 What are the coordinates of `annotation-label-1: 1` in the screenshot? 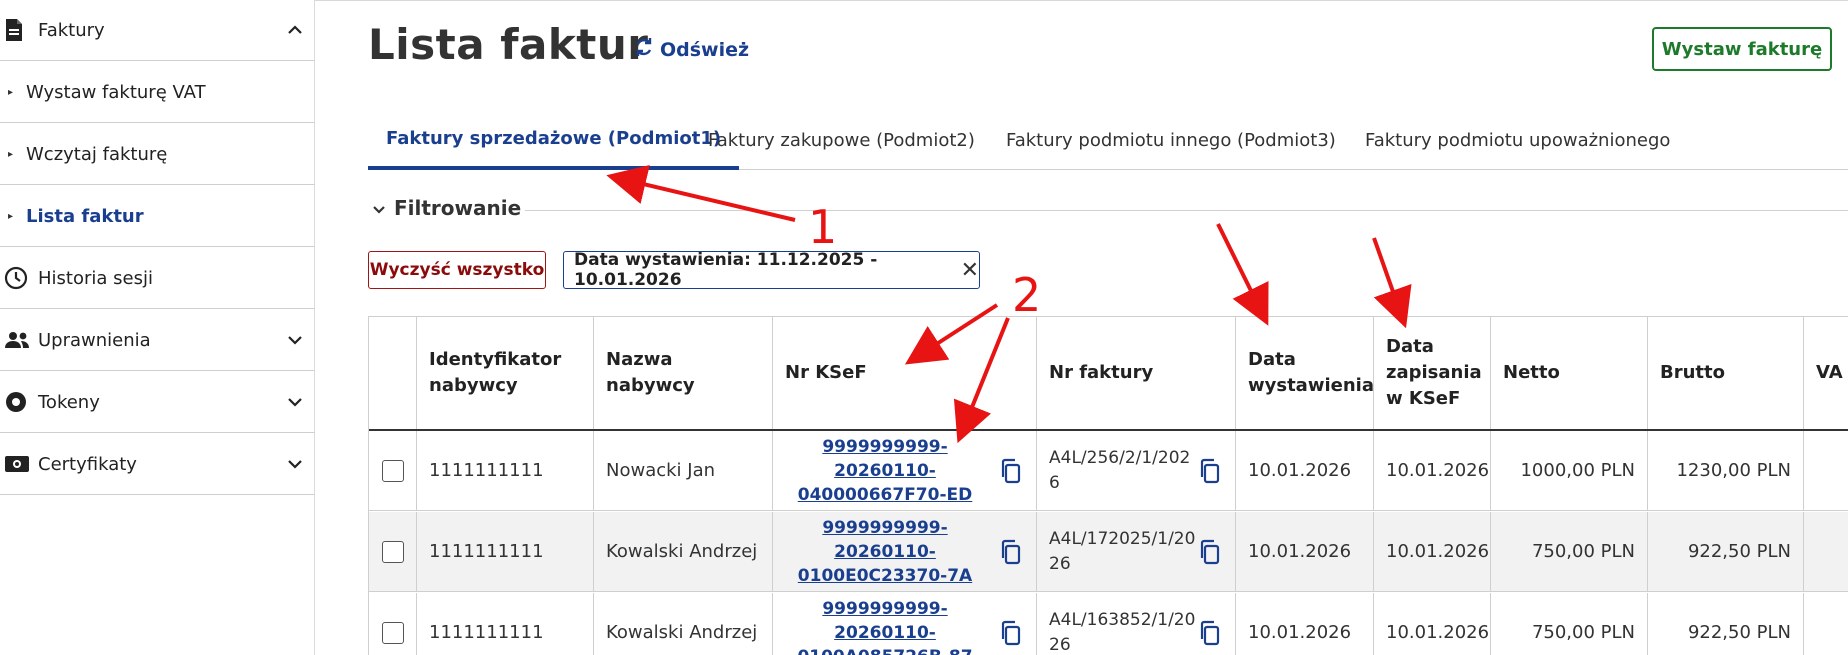 It's located at (823, 227).